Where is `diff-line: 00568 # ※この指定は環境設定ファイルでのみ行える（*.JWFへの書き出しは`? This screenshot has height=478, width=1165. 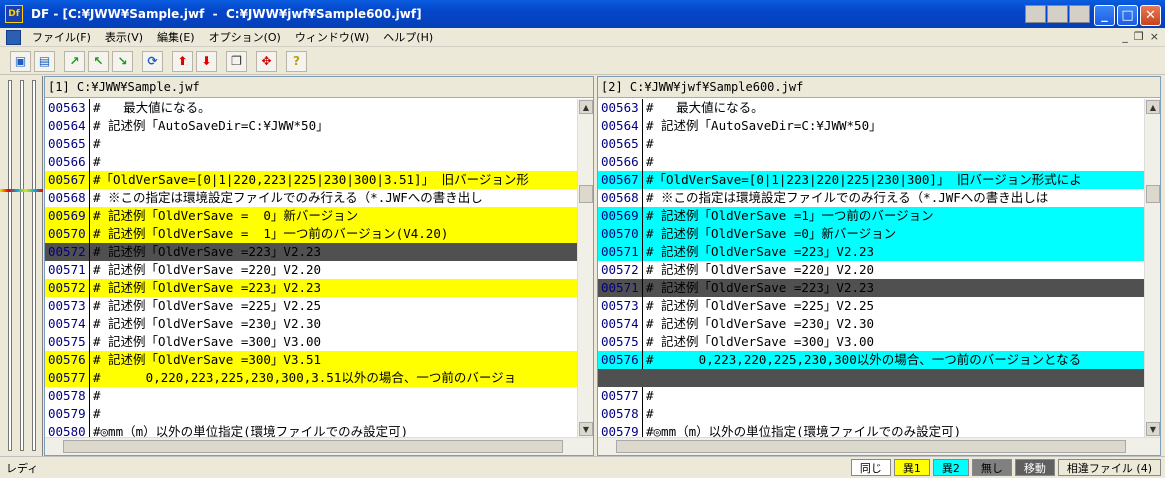
diff-line: 00568 # ※この指定は環境設定ファイルでのみ行える（*.JWFへの書き出しは is located at coordinates (871, 198).